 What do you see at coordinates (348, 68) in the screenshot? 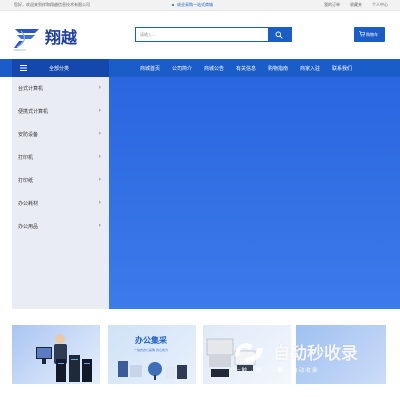
I see `nav-item-contact: 联系我们` at bounding box center [348, 68].